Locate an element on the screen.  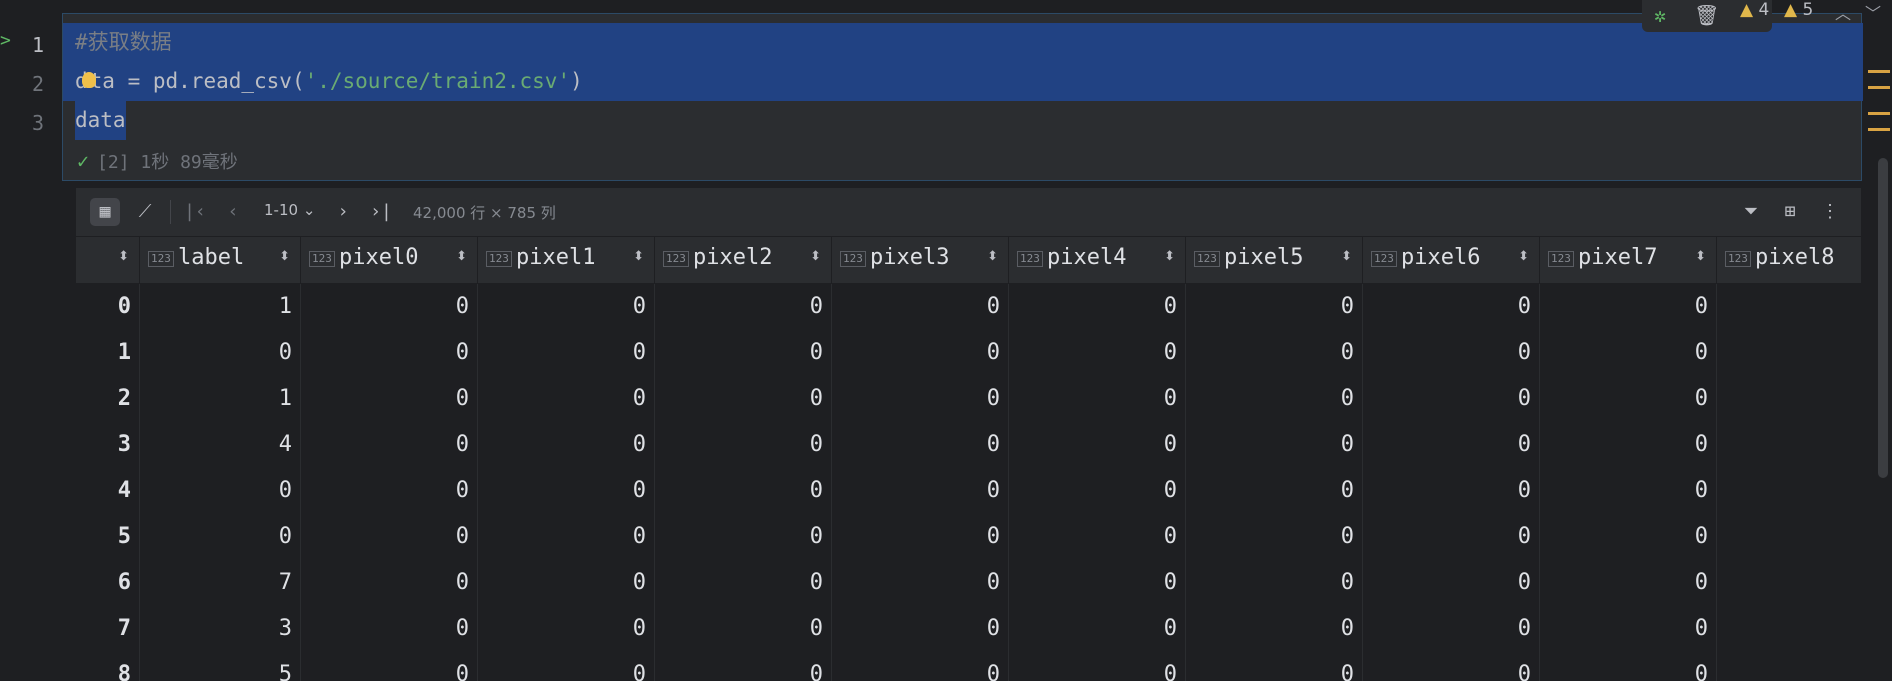
column-settings-icon: ⊞ is located at coordinates (1790, 212).